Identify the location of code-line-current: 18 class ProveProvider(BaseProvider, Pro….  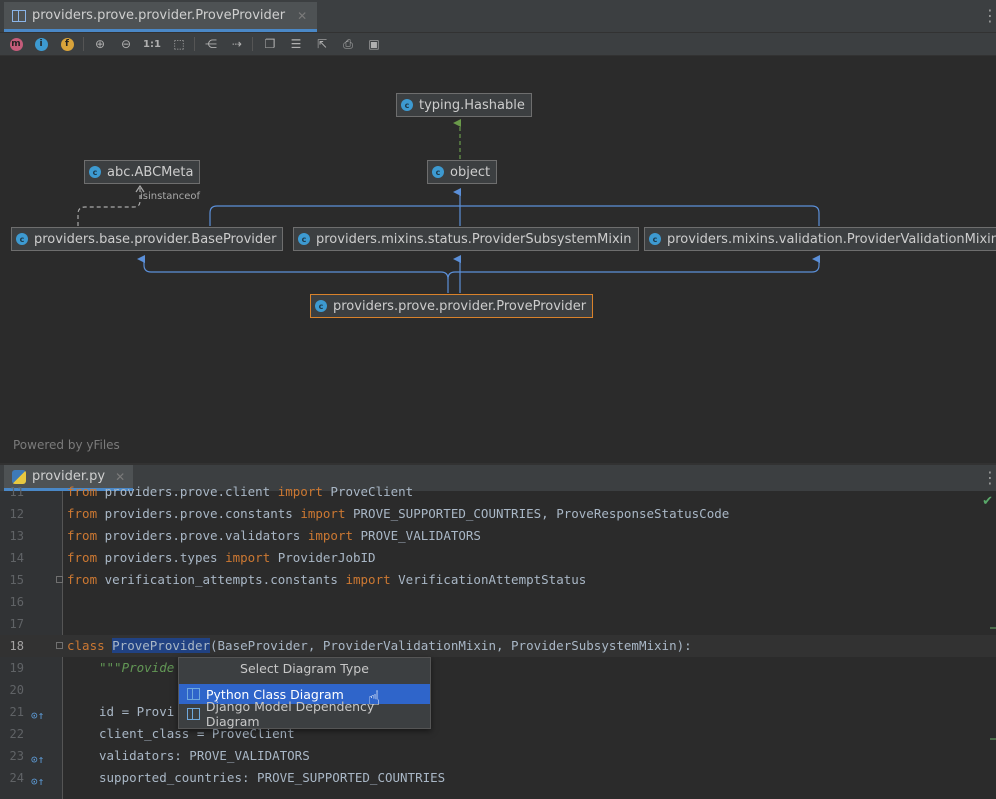
(498, 646).